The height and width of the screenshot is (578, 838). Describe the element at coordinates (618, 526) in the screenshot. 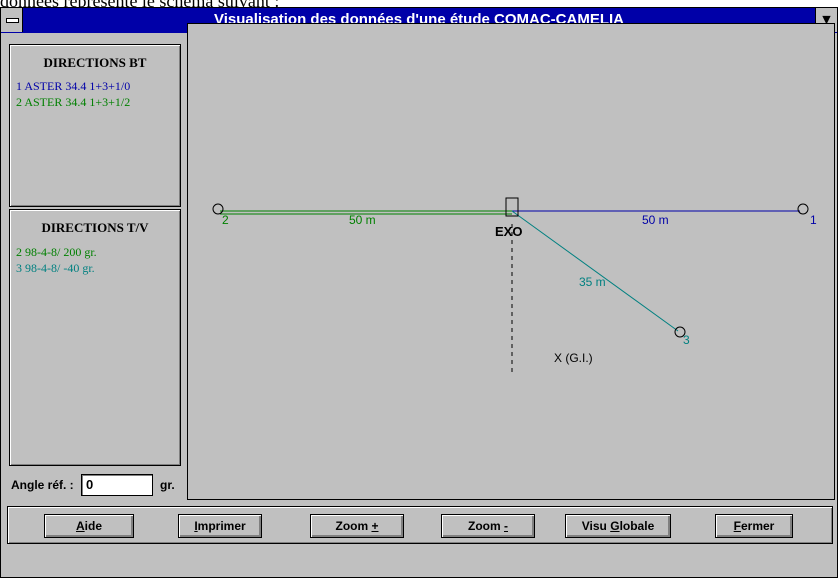

I see `global-view-button: Visu Globale` at that location.